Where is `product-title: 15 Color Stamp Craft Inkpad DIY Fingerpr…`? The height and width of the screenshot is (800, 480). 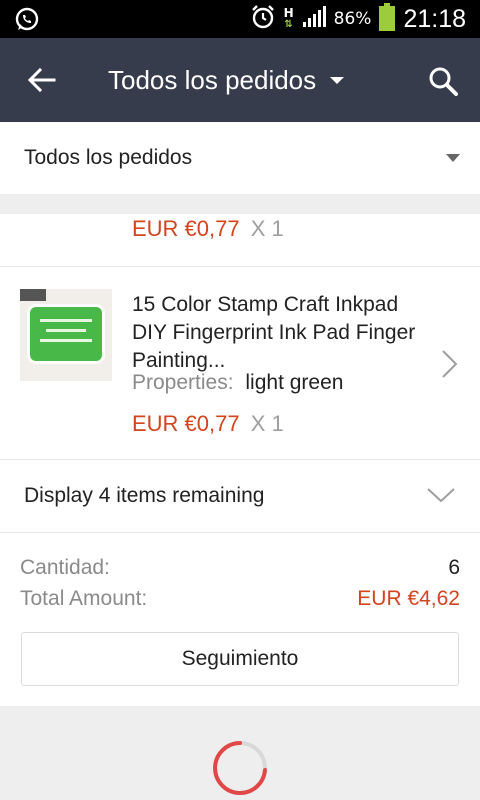
product-title: 15 Color Stamp Craft Inkpad DIY Fingerpr… is located at coordinates (274, 332).